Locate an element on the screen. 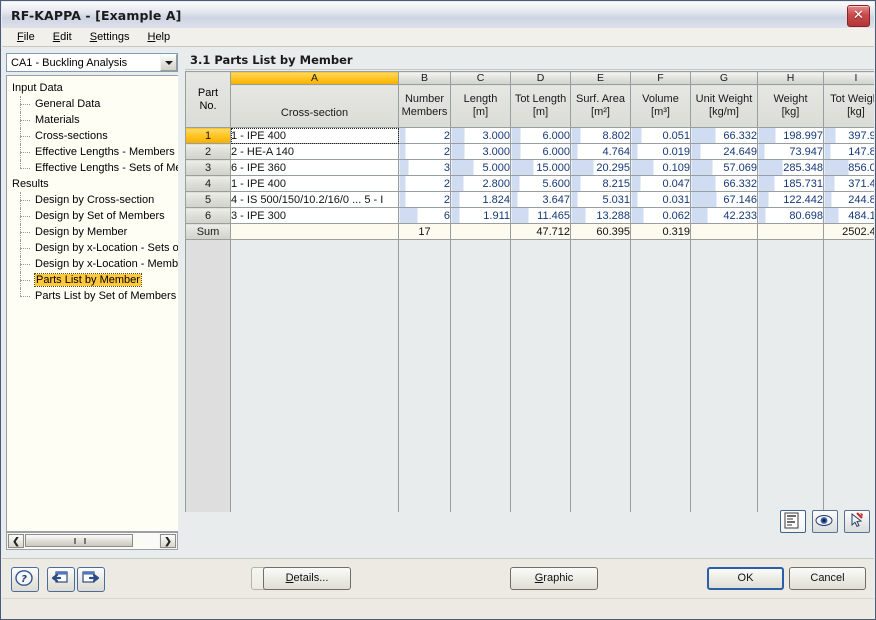 The height and width of the screenshot is (620, 876). graphic-button: Graphic is located at coordinates (554, 578).